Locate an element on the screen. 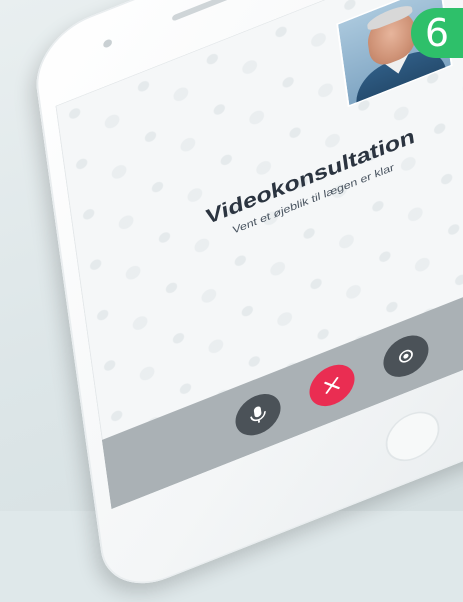 Image resolution: width=463 pixels, height=602 pixels. home-button is located at coordinates (413, 437).